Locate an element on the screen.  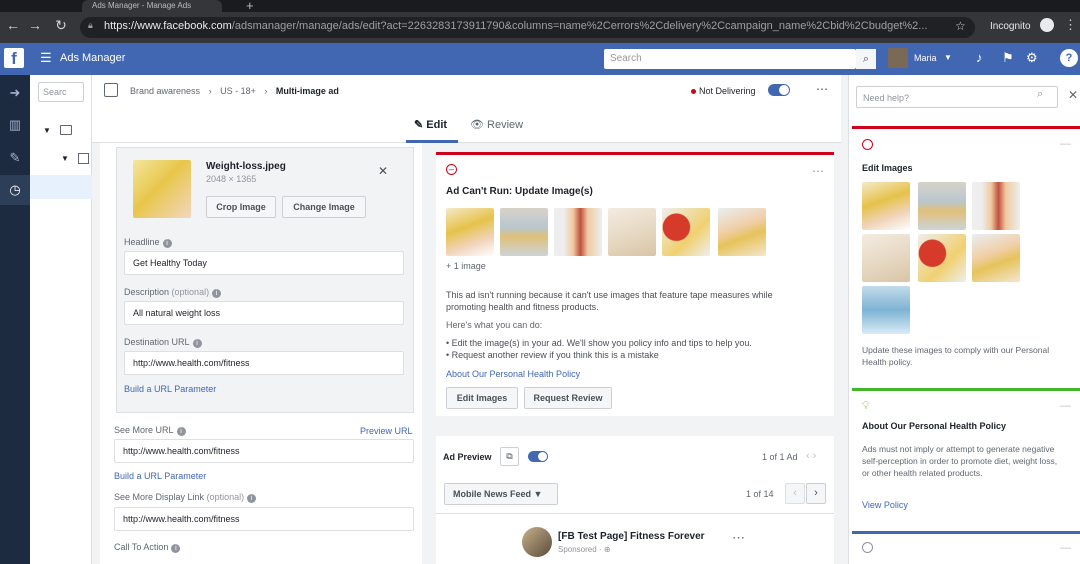
menu-icon: ☰ is located at coordinates (46, 58).